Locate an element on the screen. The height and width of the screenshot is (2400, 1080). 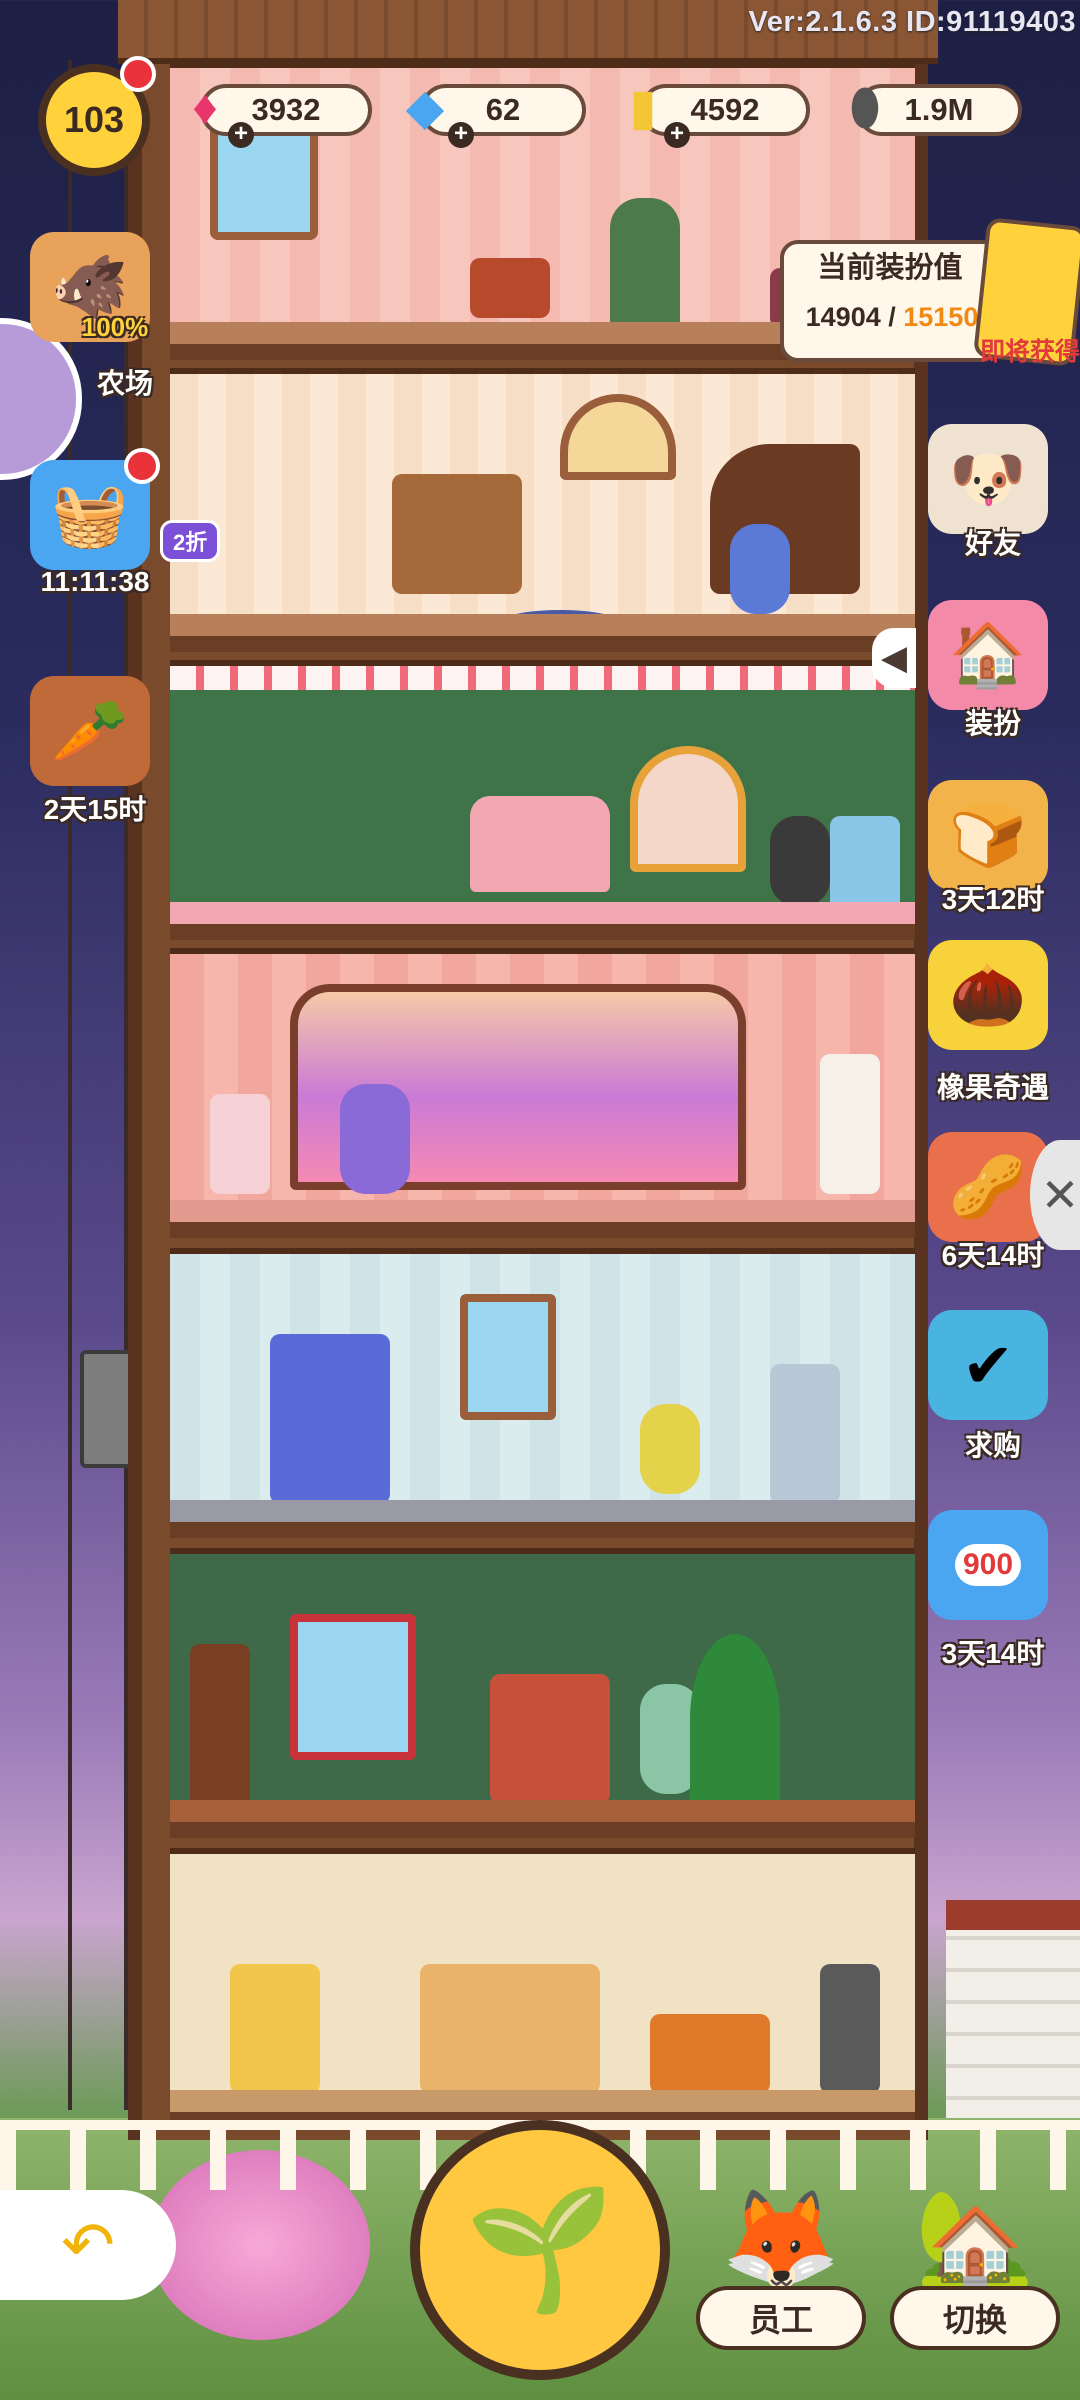
ticket-count: 62 is located at coordinates (503, 109).